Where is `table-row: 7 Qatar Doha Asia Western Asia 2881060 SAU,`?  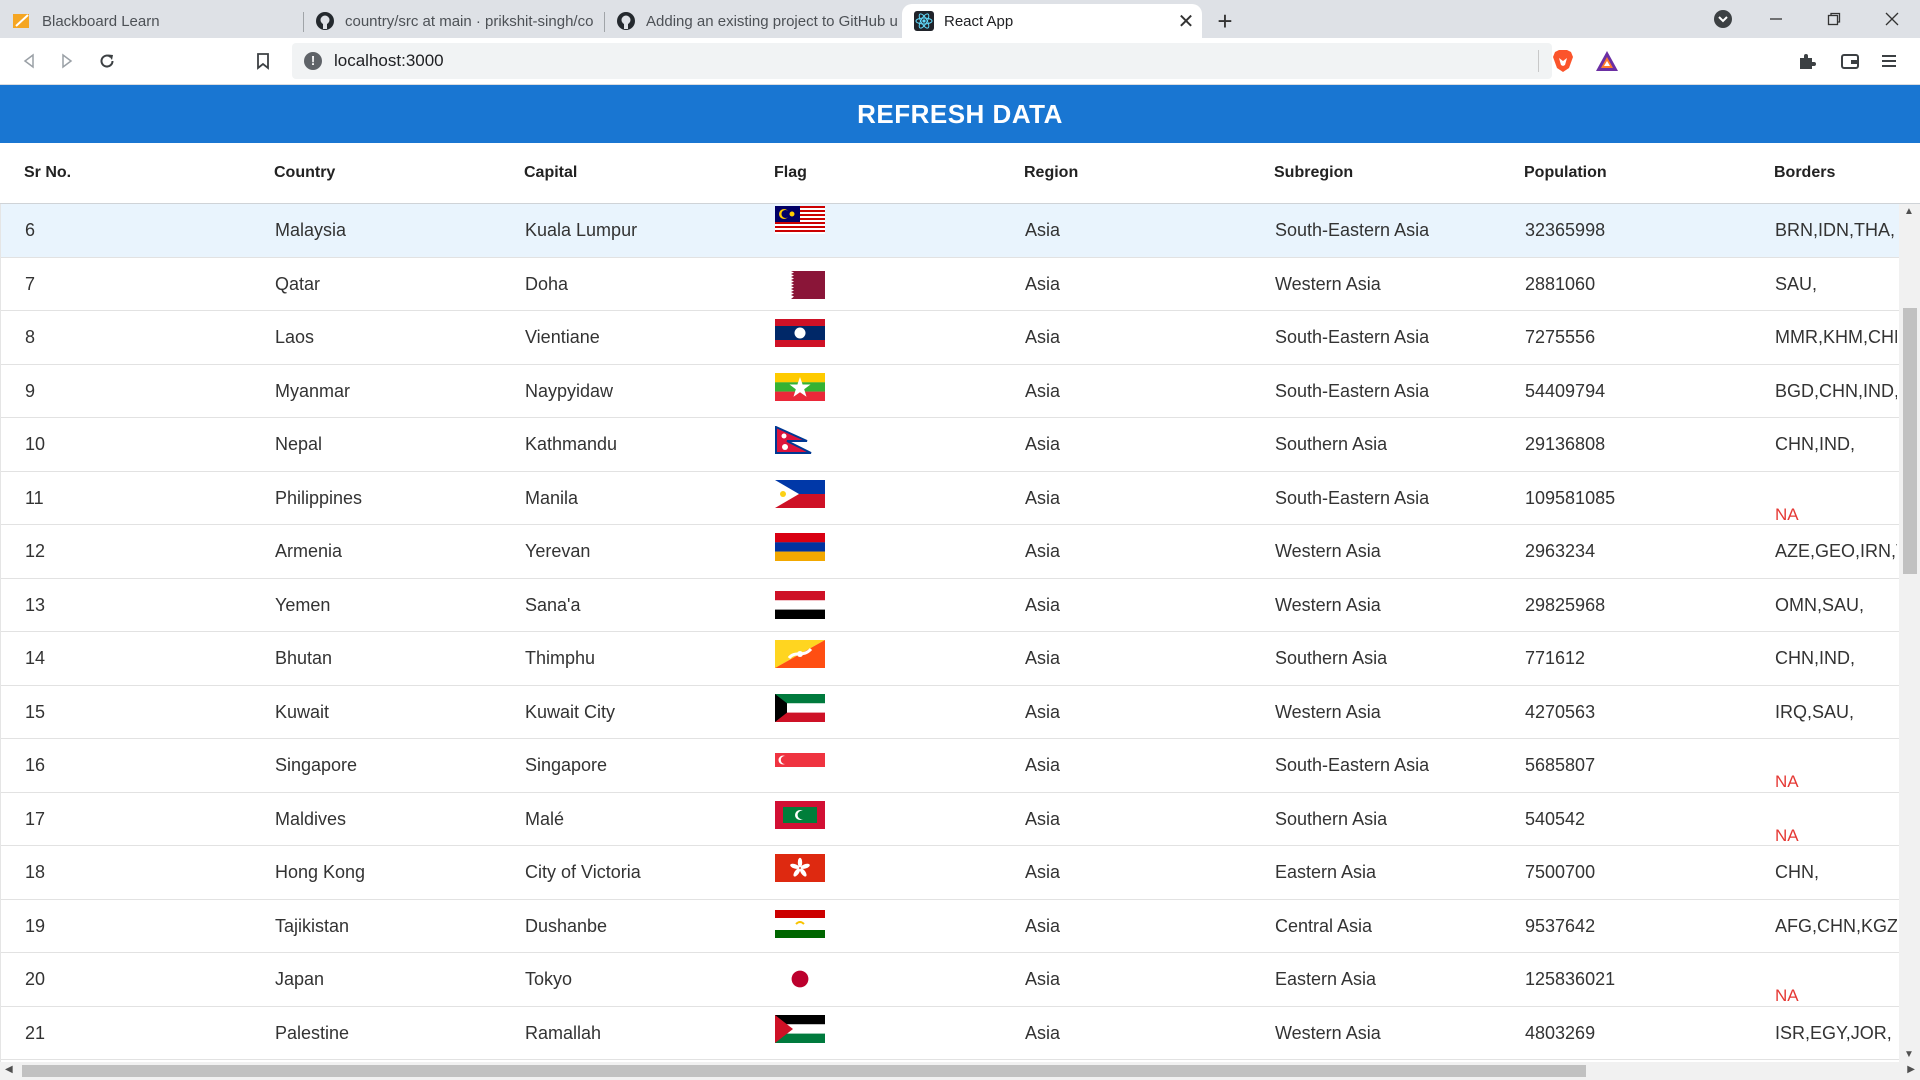 table-row: 7 Qatar Doha Asia Western Asia 2881060 SAU, is located at coordinates (950, 284).